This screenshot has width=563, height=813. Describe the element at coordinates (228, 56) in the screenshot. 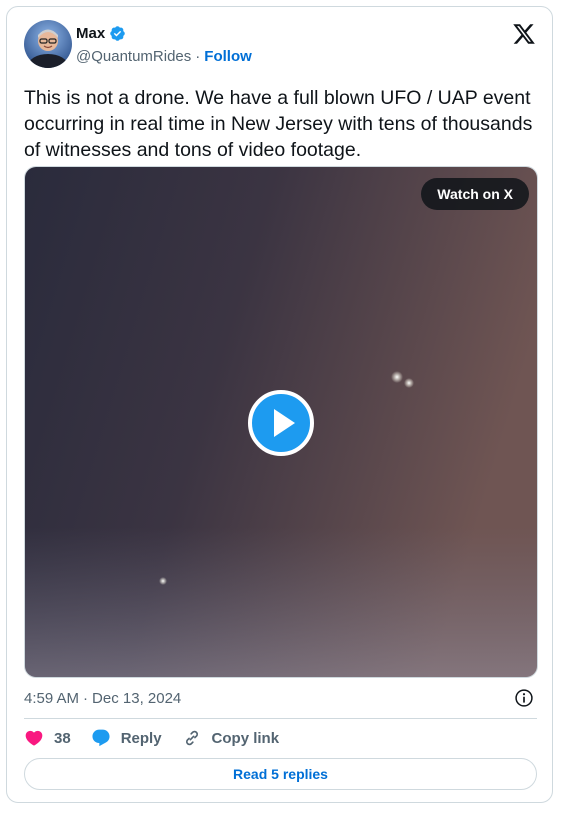

I see `follow-link: Follow` at that location.